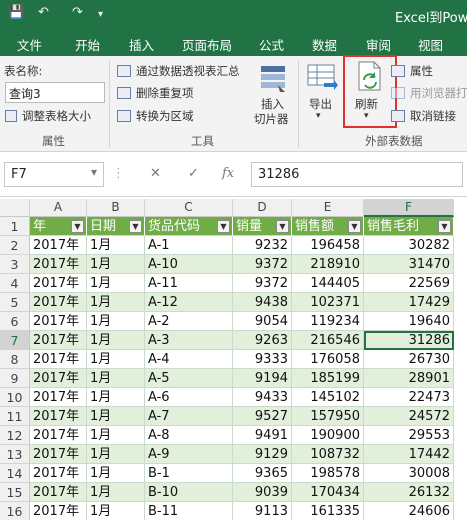 This screenshot has height=520, width=467. I want to click on row-header: 14, so click(15, 473).